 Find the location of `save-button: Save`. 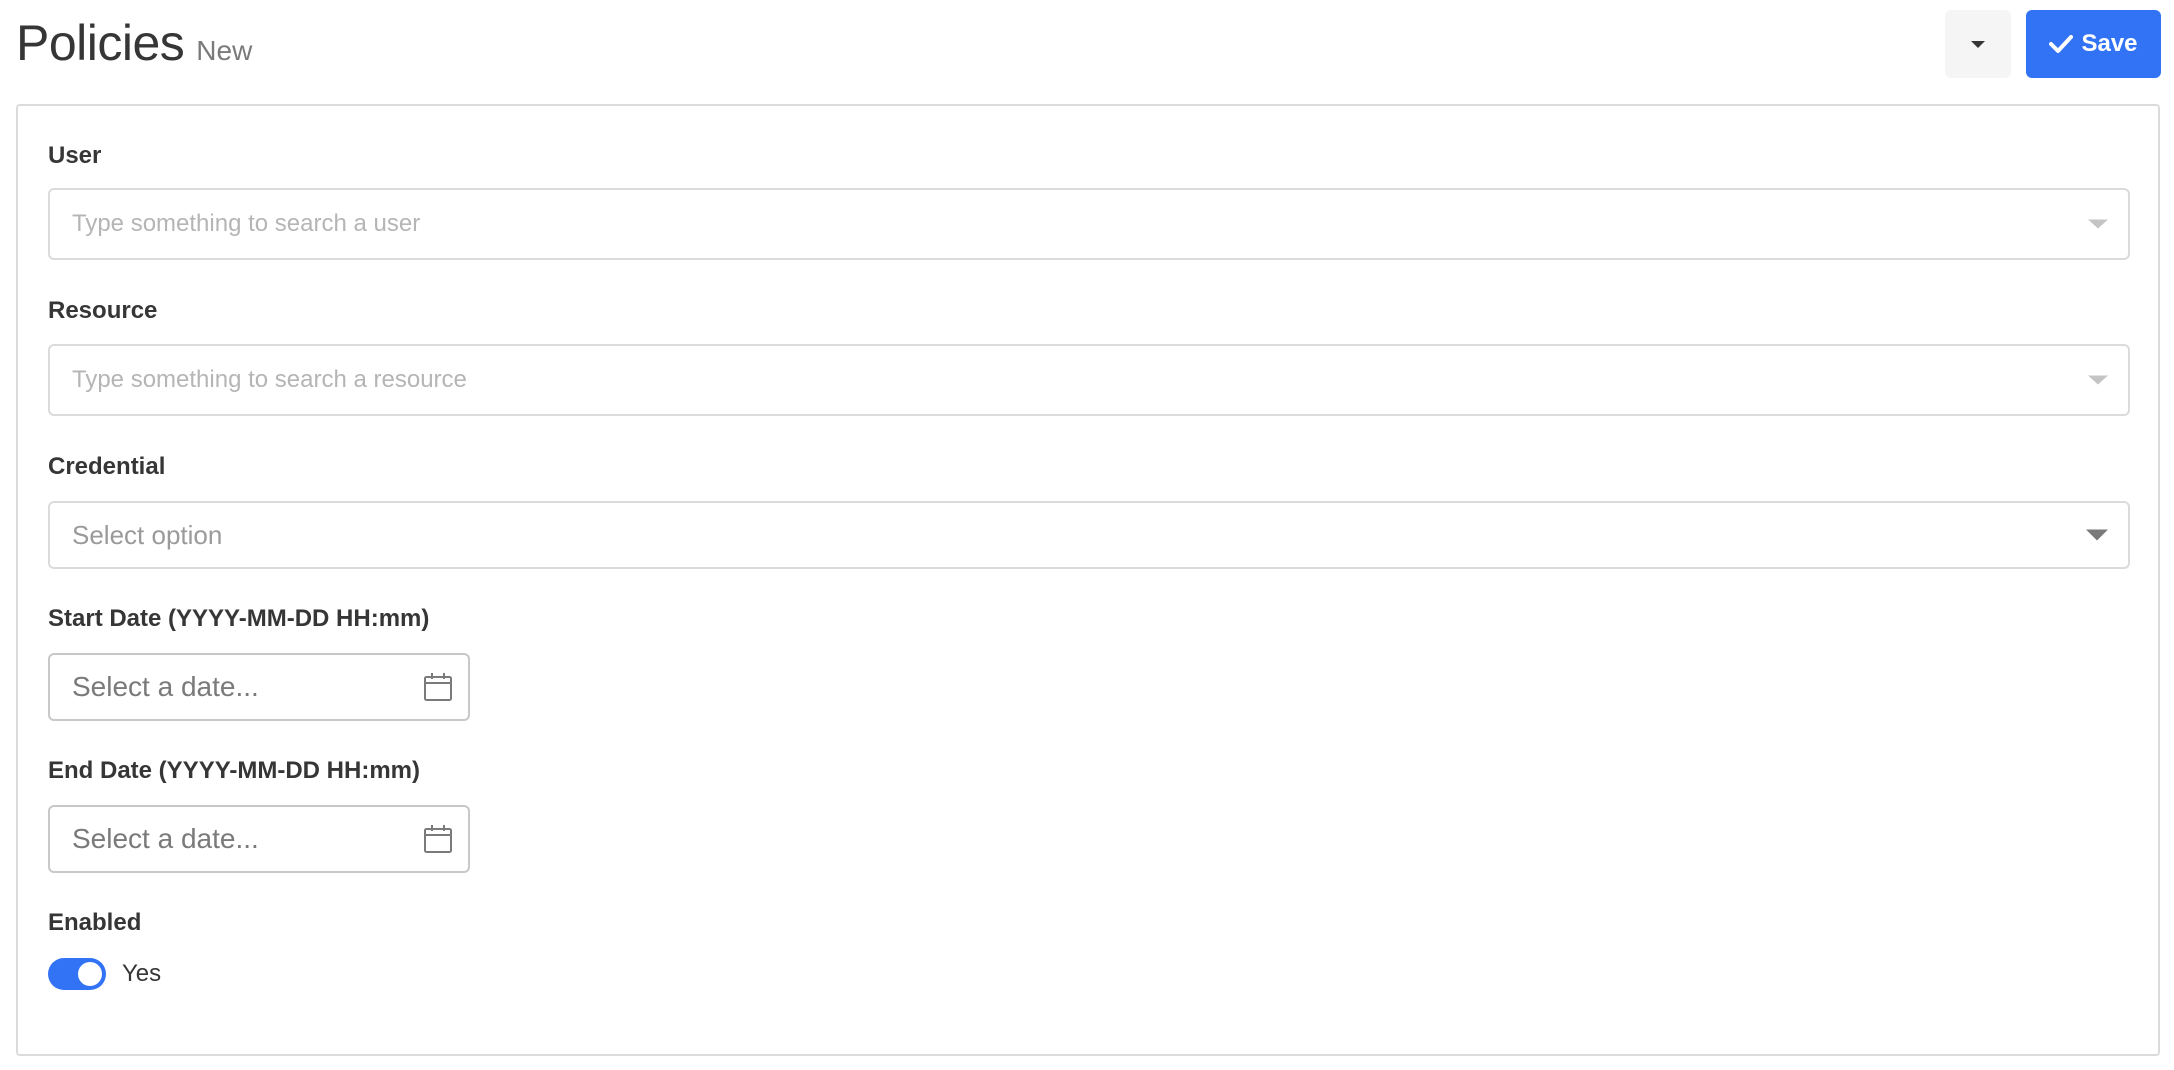

save-button: Save is located at coordinates (2093, 44).